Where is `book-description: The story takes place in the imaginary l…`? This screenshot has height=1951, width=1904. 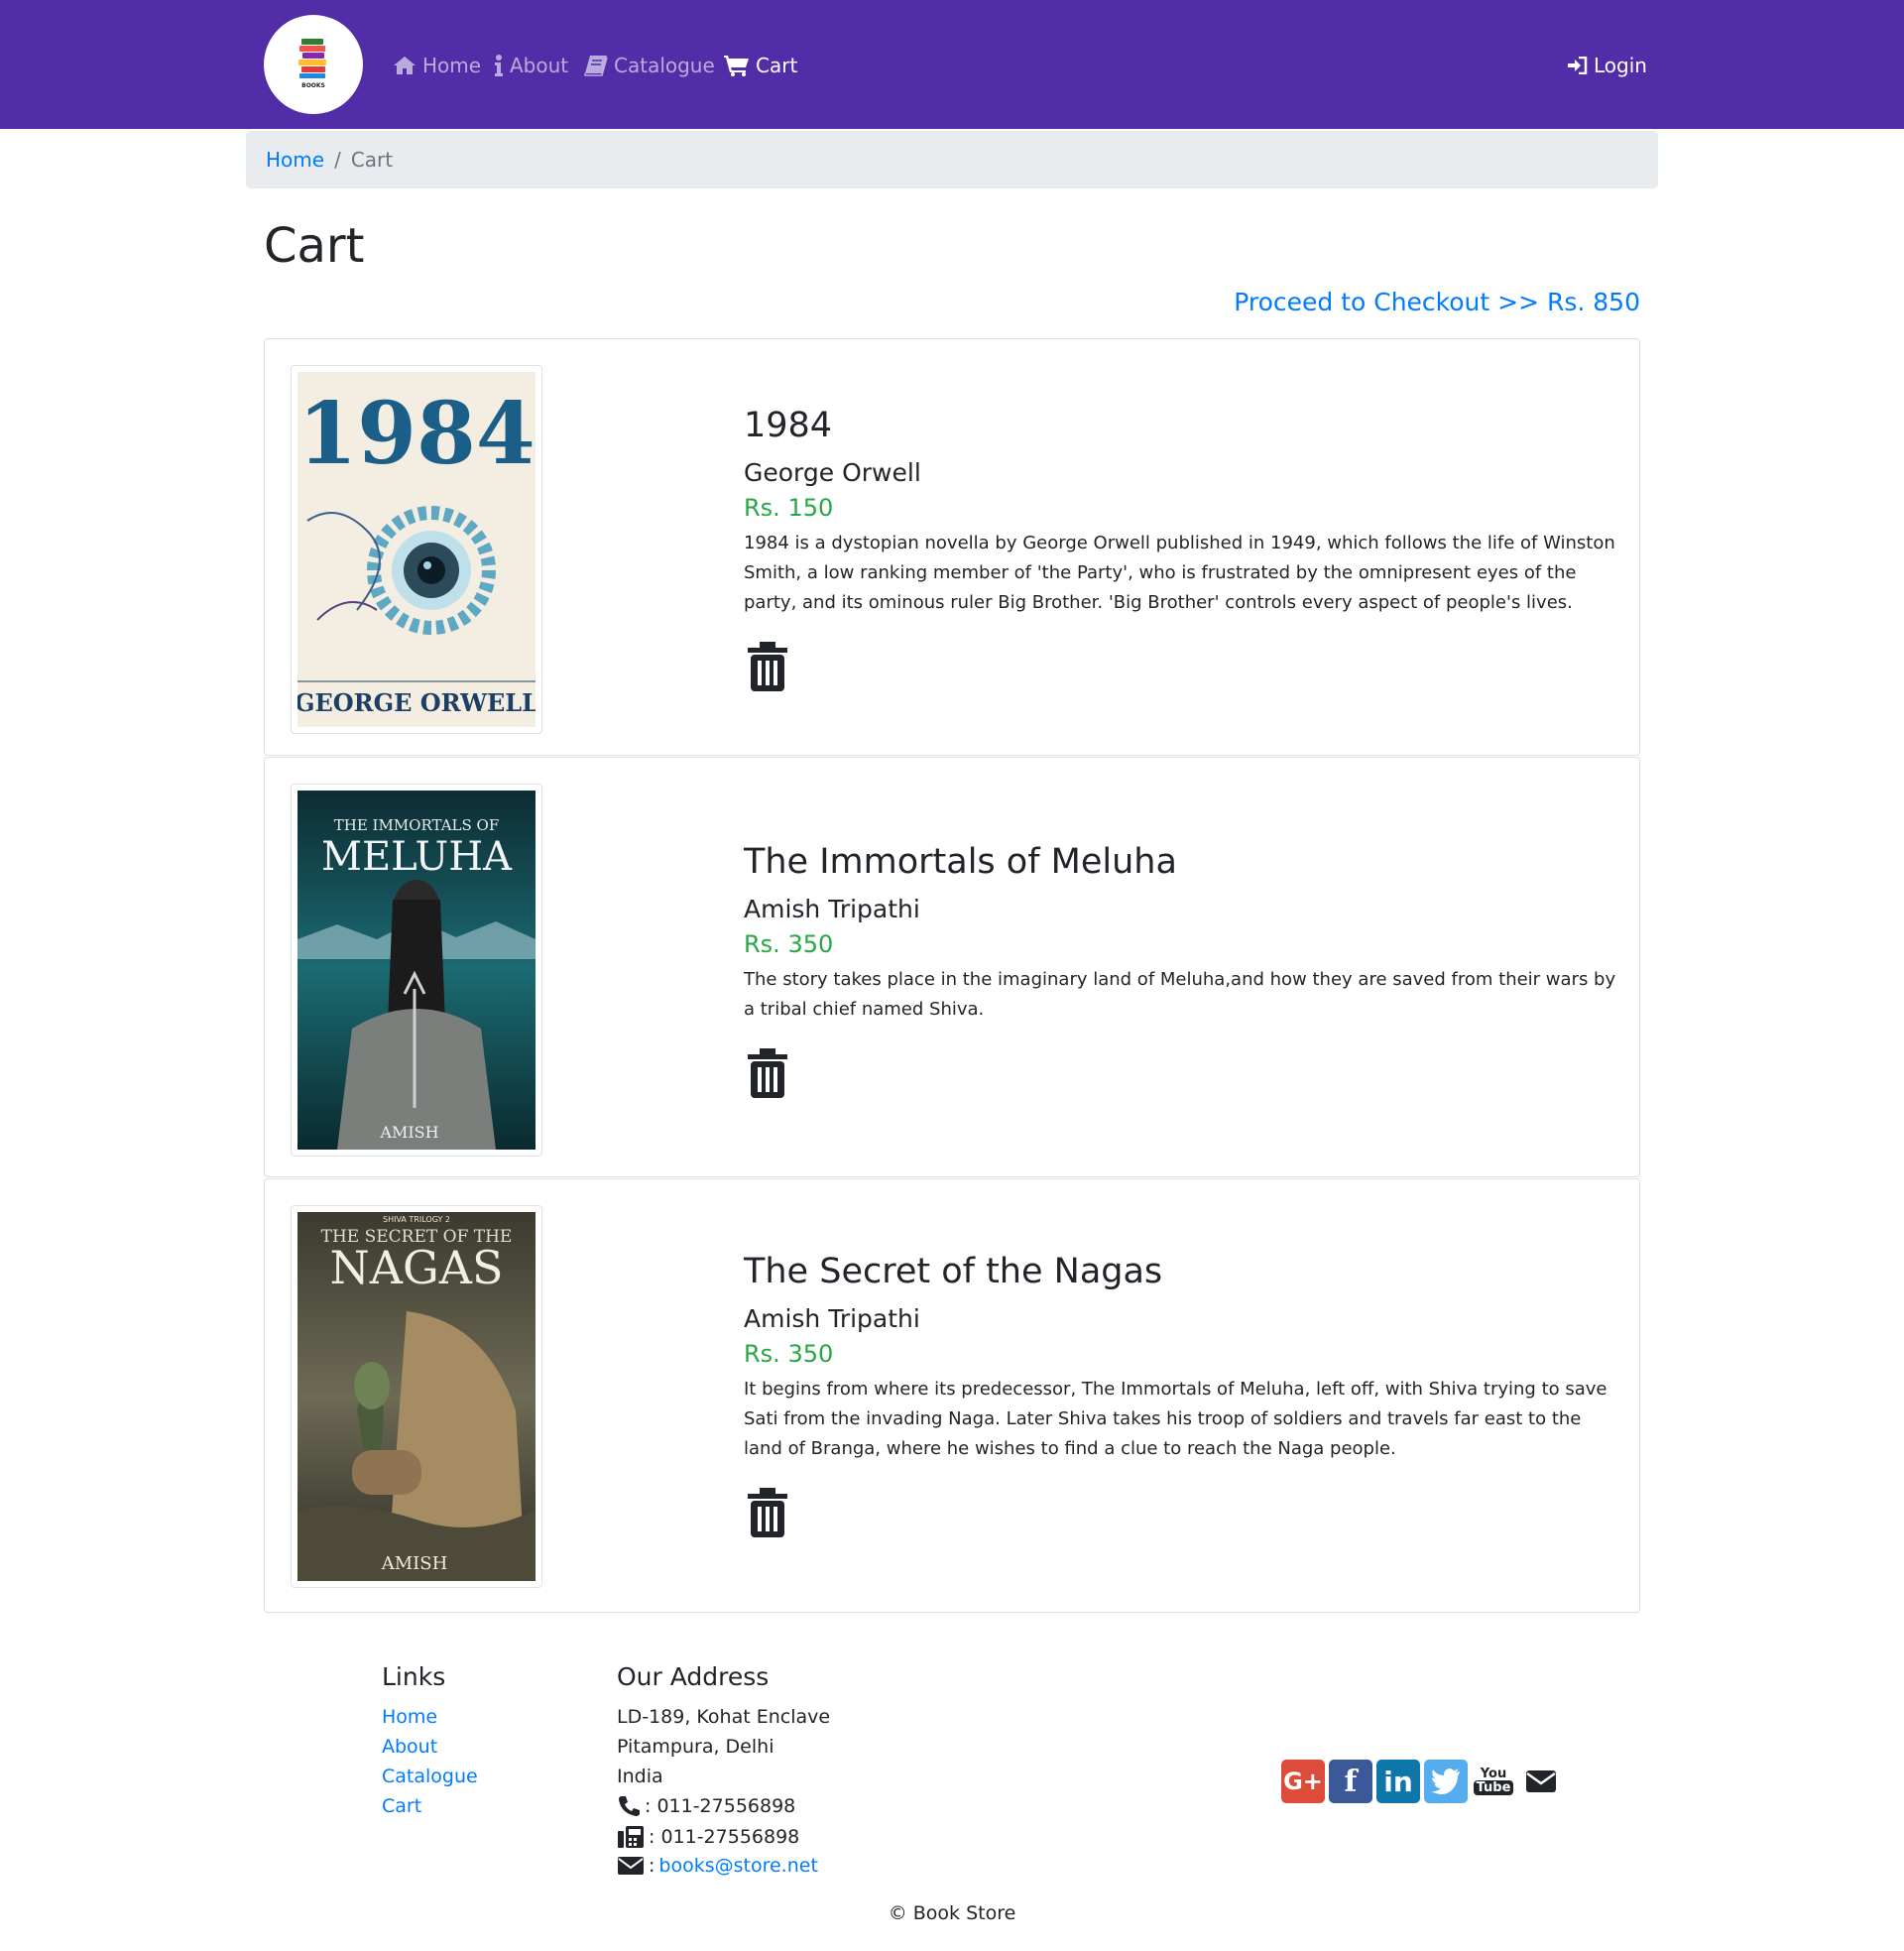 book-description: The story takes place in the imaginary l… is located at coordinates (1180, 994).